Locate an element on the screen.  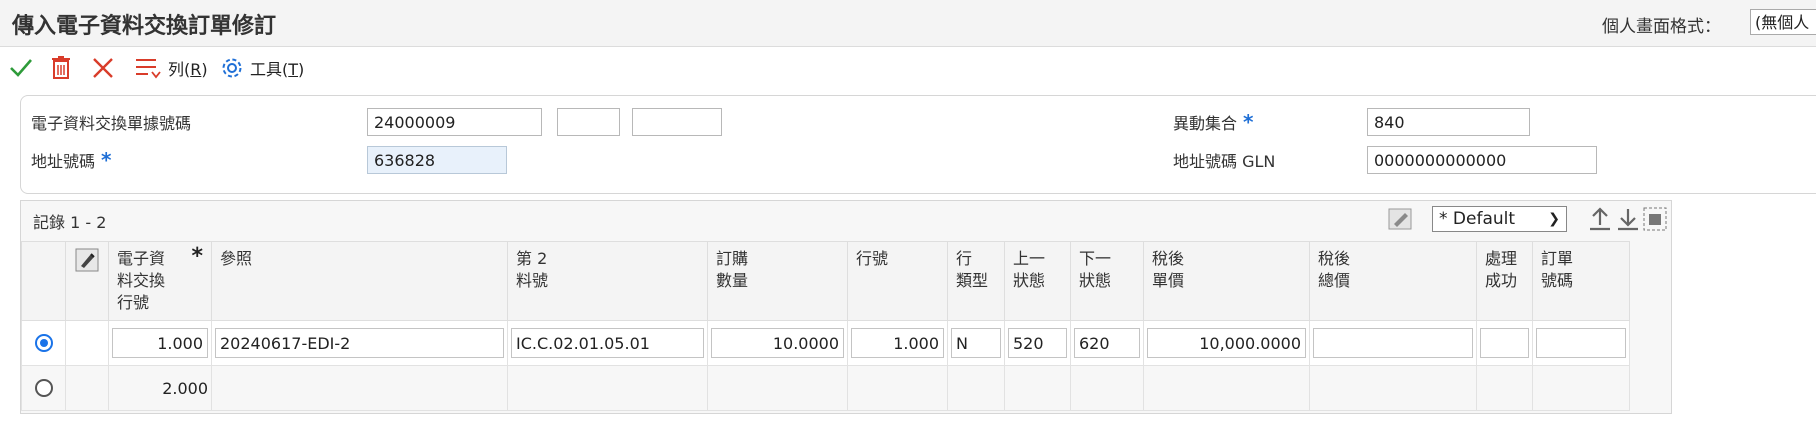
edi-line-cell: 2.000 is located at coordinates (160, 388).